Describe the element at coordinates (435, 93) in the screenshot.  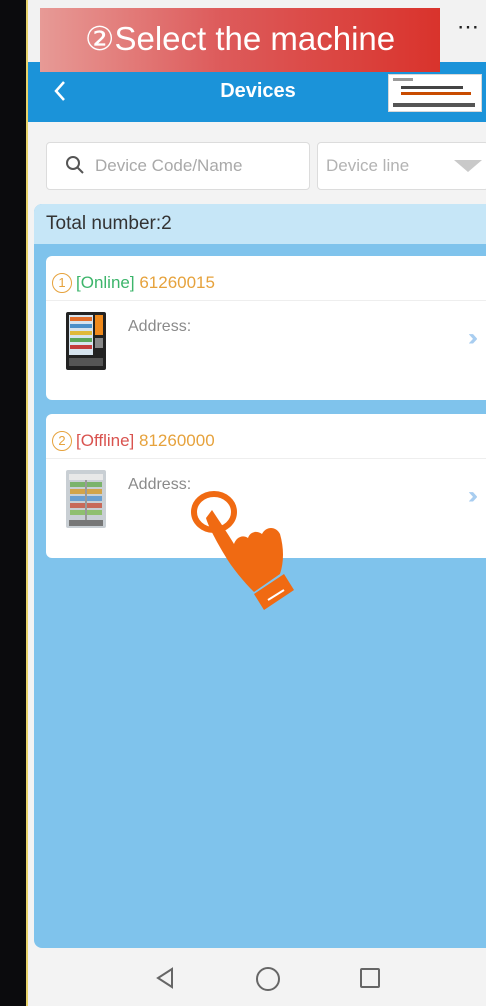
I see `promo-banner-thumbnail` at that location.